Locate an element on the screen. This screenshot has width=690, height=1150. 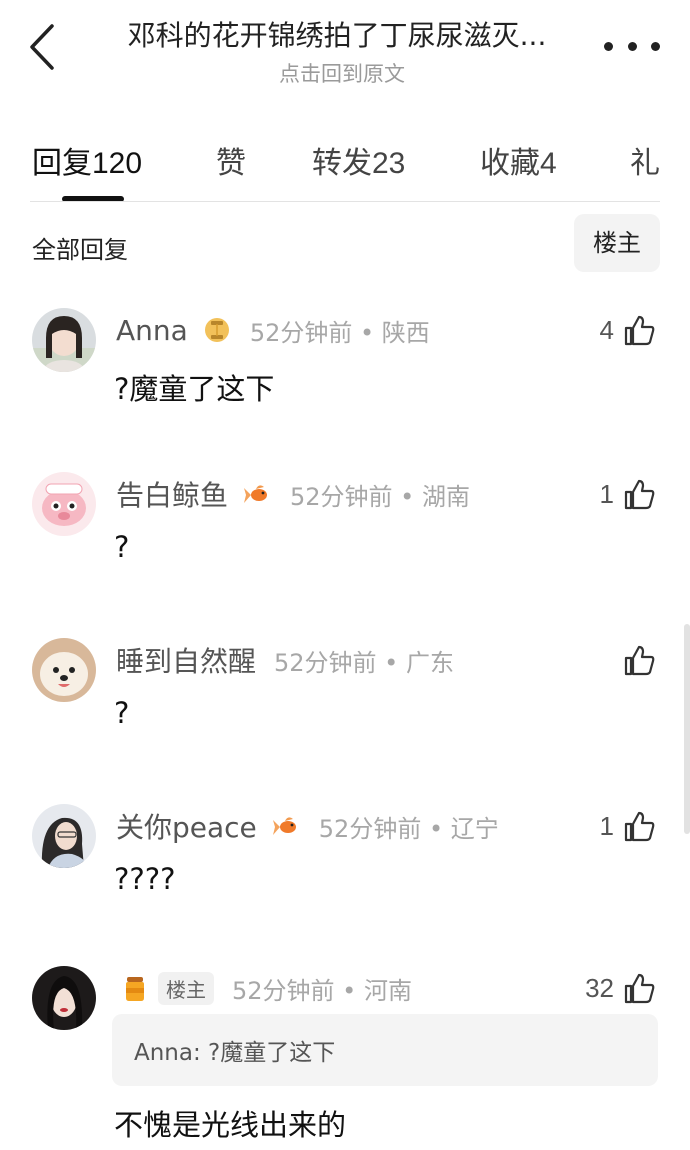
tab-favorites: 收藏4 is located at coordinates (518, 160).